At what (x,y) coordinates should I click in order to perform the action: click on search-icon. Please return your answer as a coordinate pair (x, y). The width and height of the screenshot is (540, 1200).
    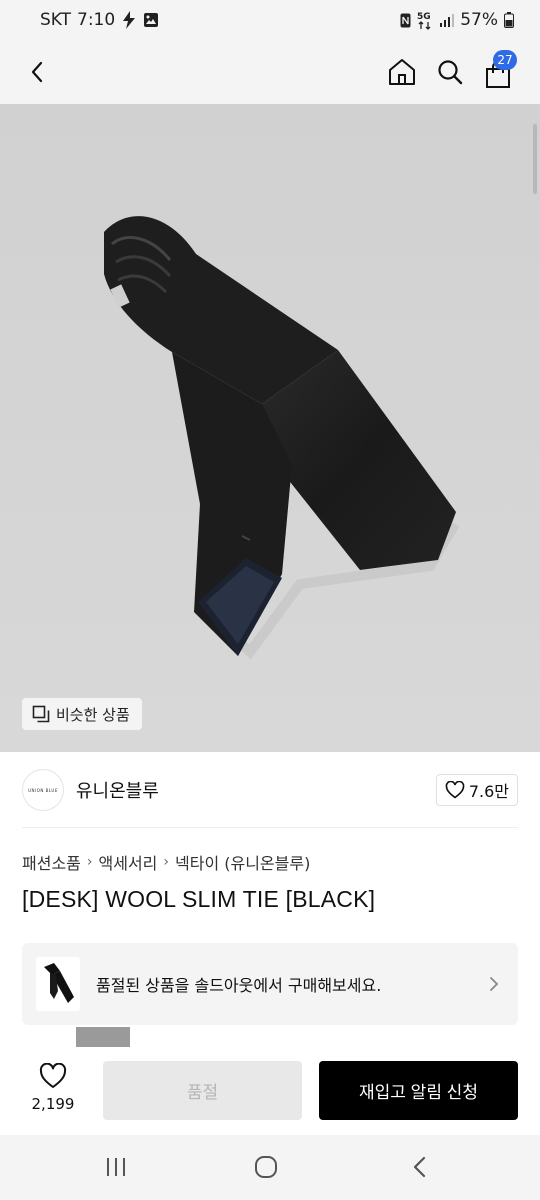
    Looking at the image, I should click on (450, 72).